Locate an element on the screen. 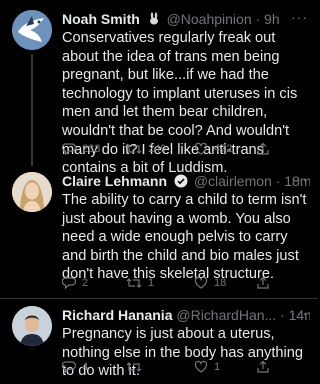 The image size is (320, 384). author-name: Claire Lehmann is located at coordinates (114, 181).